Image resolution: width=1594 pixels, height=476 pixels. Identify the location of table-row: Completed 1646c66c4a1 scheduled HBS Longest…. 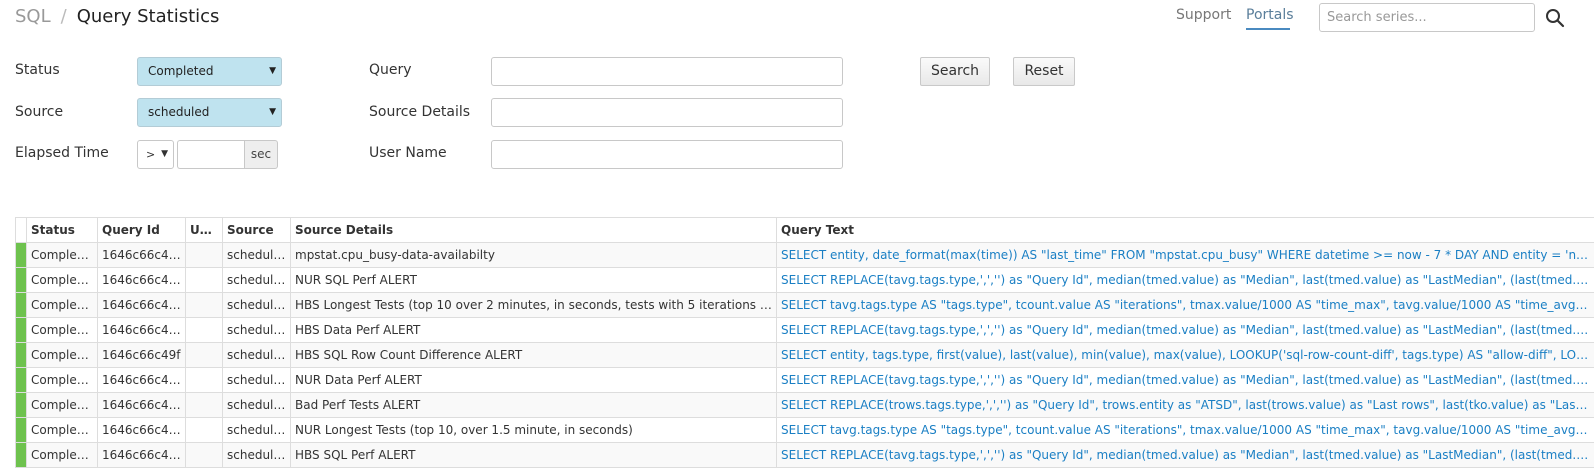
(804, 304).